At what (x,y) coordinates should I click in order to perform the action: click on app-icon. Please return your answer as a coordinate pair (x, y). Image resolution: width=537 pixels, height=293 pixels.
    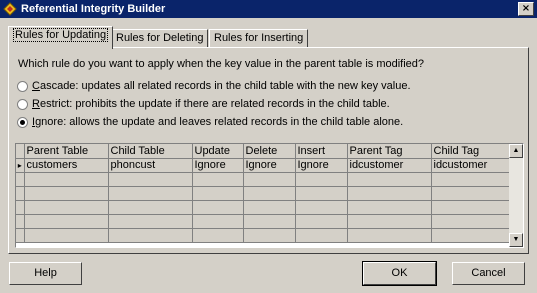
    Looking at the image, I should click on (10, 9).